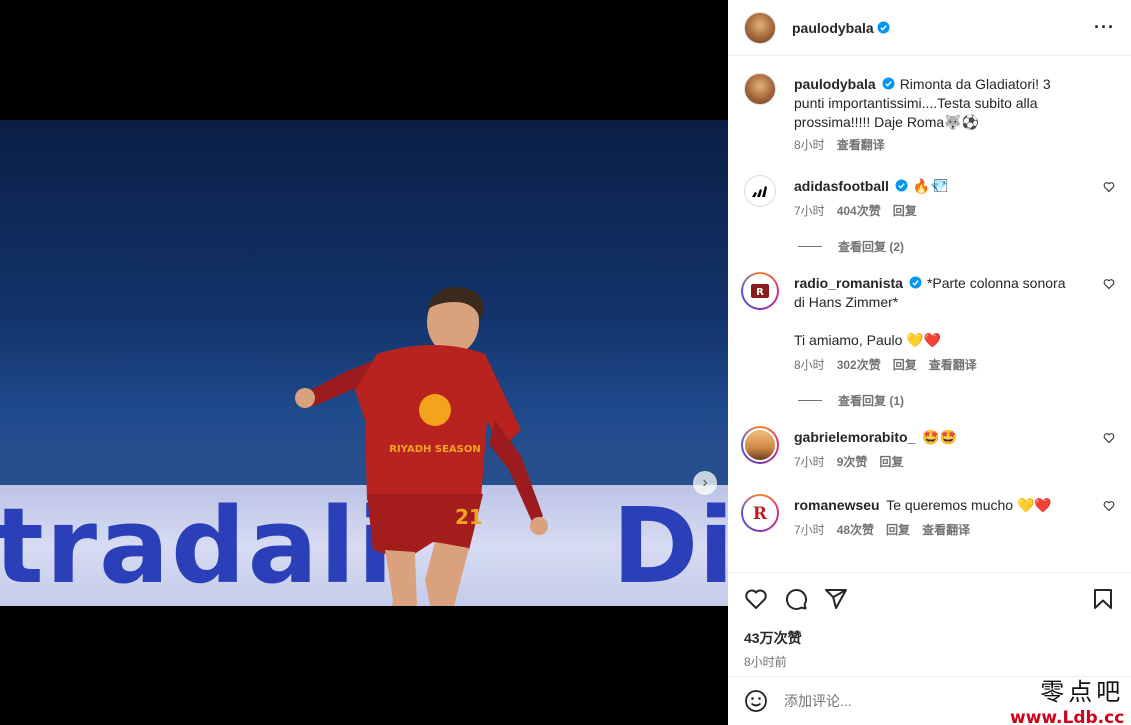 The width and height of the screenshot is (1131, 725). Describe the element at coordinates (765, 662) in the screenshot. I see `posted-time: 8小时前` at that location.